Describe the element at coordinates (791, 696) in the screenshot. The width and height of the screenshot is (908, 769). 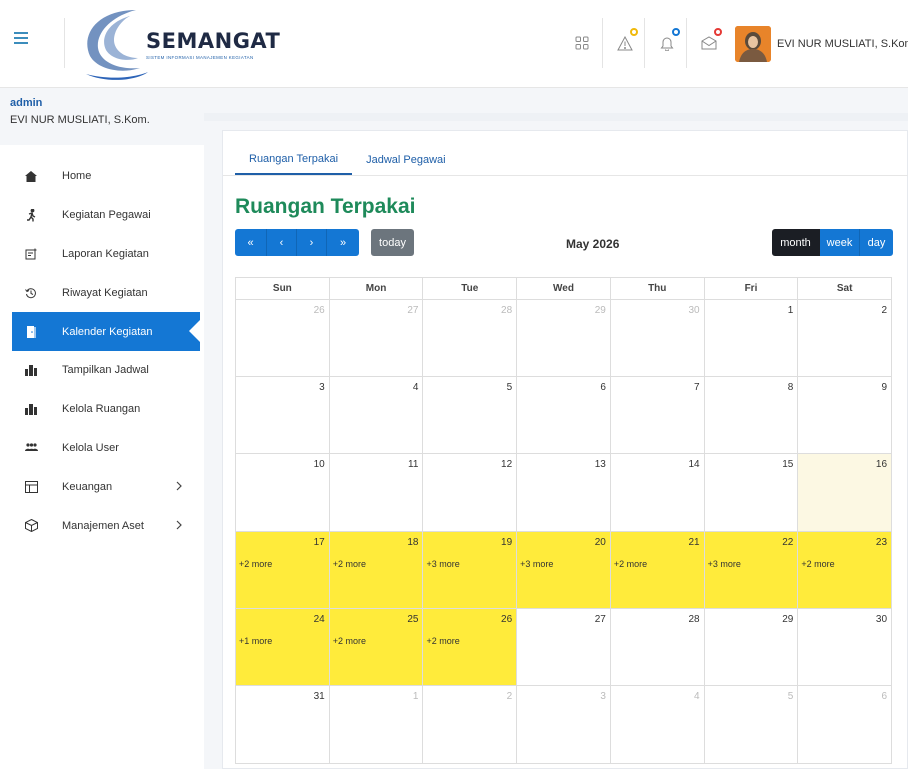
I see `day-number: 5` at that location.